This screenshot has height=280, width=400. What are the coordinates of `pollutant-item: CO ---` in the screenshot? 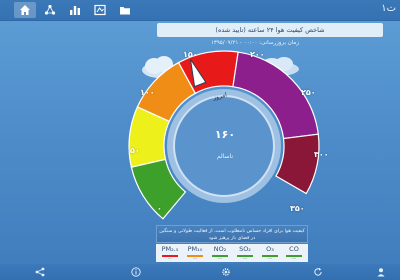 It's located at (294, 253).